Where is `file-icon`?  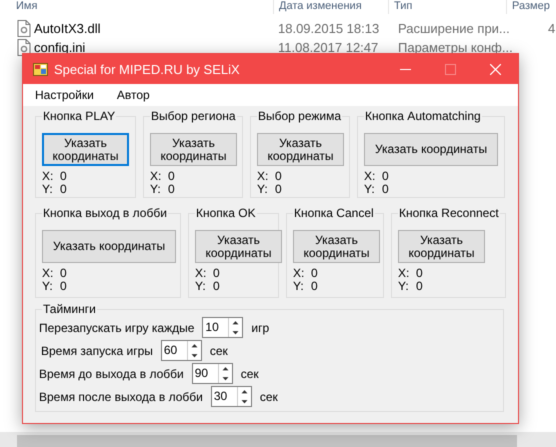 file-icon is located at coordinates (24, 28).